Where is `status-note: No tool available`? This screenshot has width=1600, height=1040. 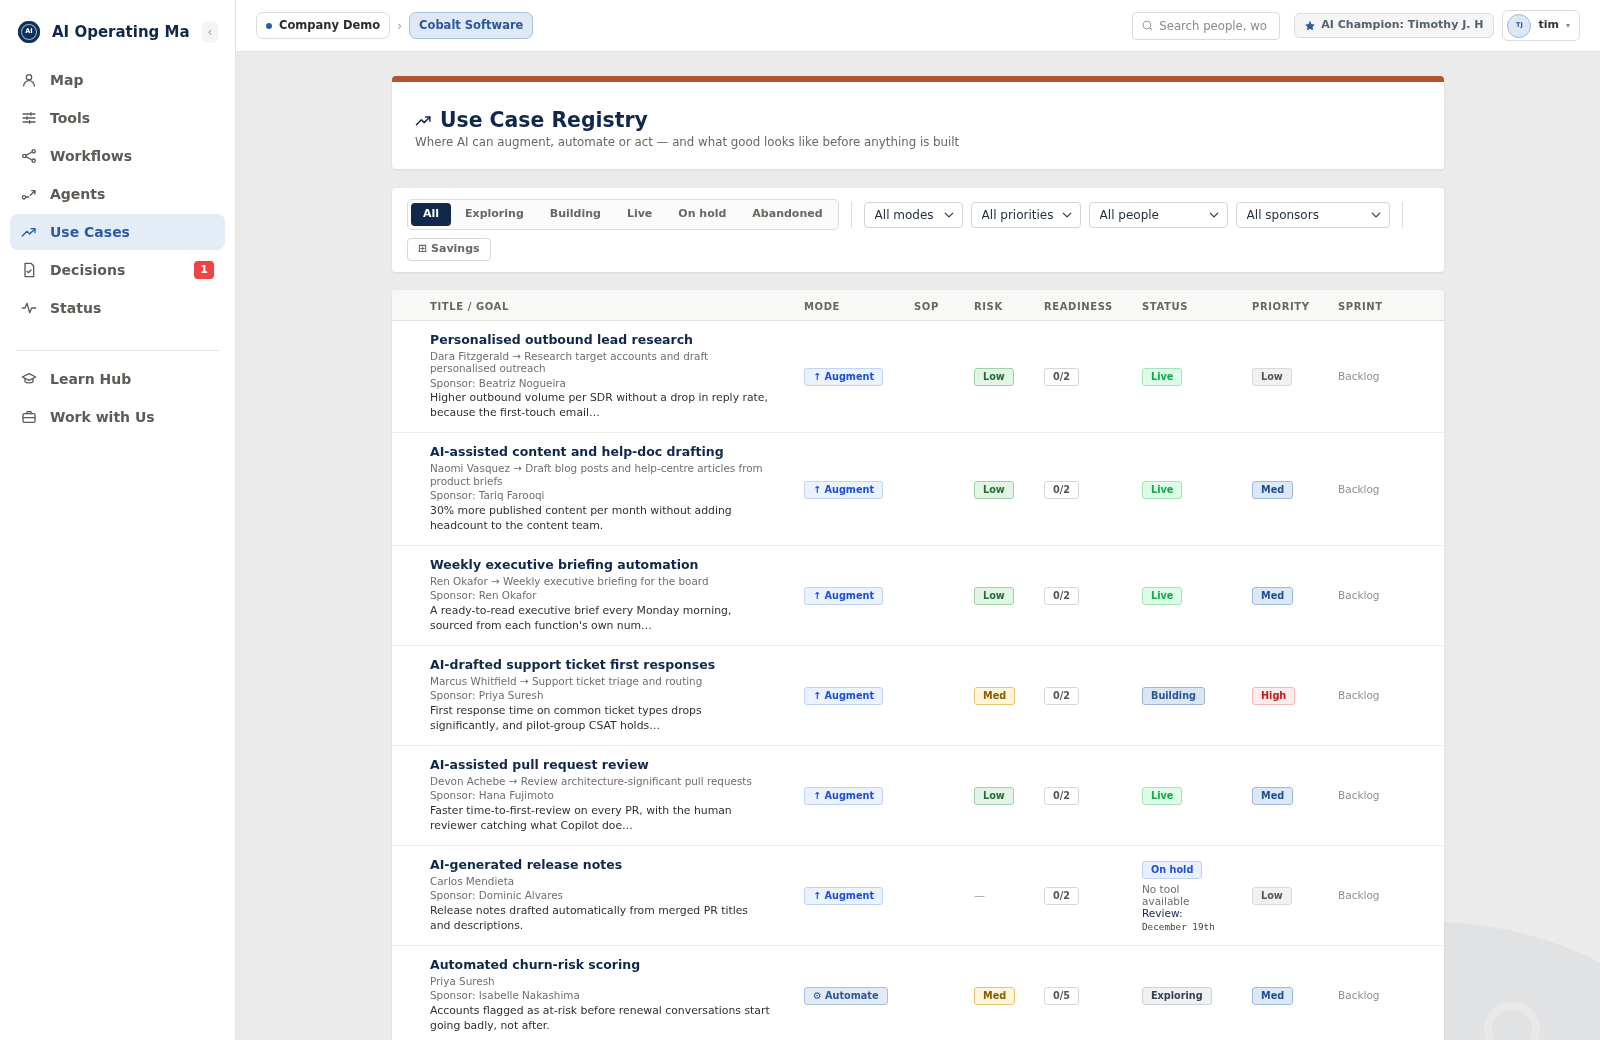 status-note: No tool available is located at coordinates (1166, 894).